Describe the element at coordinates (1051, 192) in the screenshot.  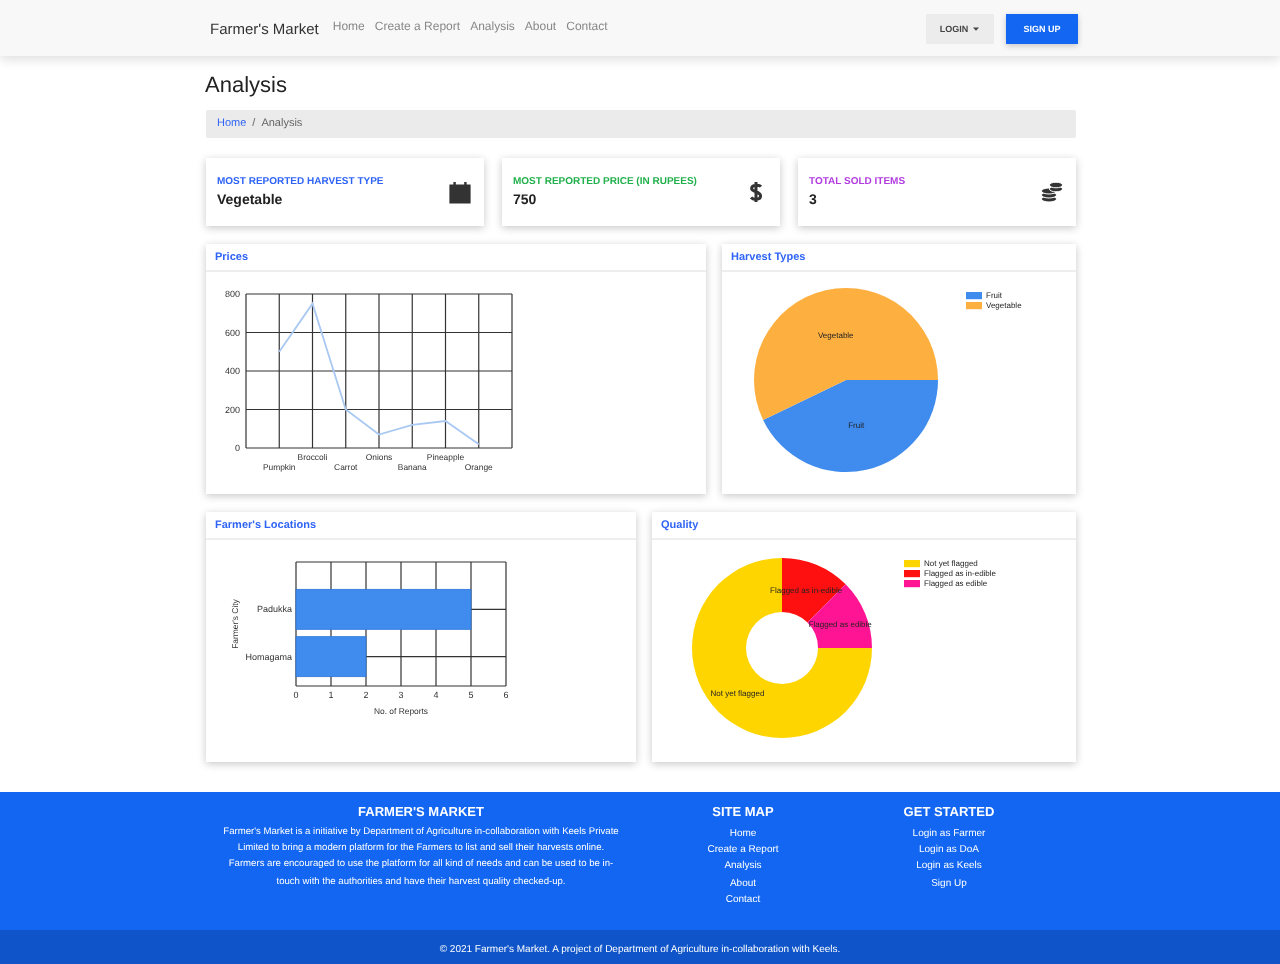
I see `coins-icon` at that location.